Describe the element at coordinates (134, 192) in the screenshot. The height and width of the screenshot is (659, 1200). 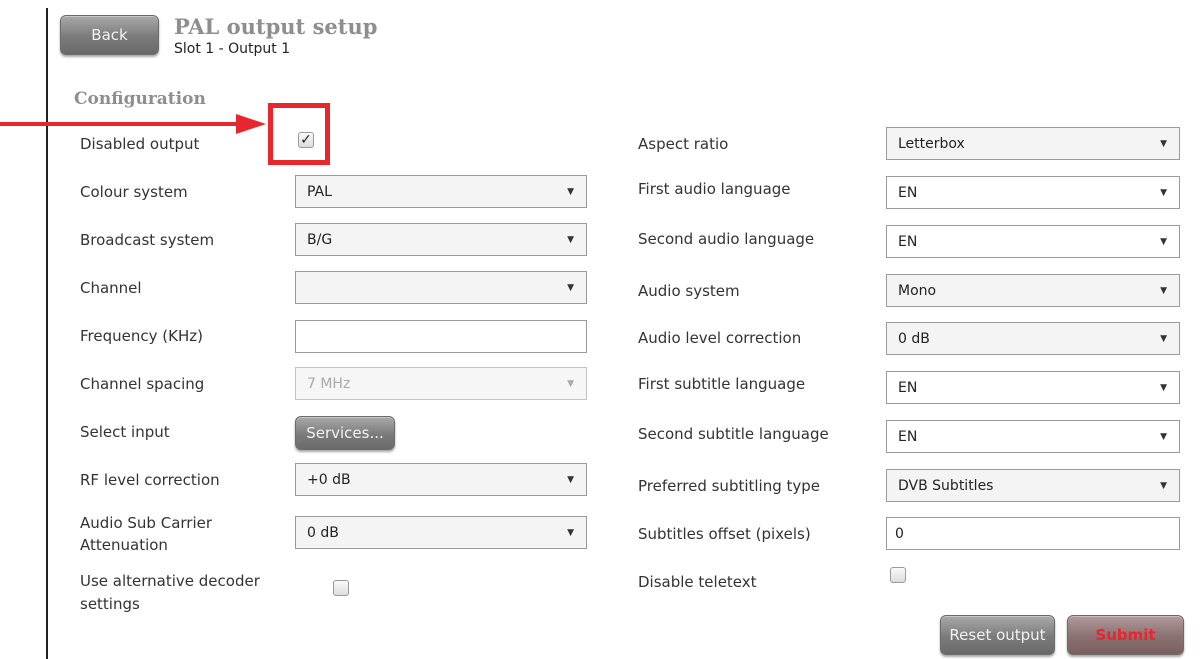
I see `colour-system-label: Colour system` at that location.